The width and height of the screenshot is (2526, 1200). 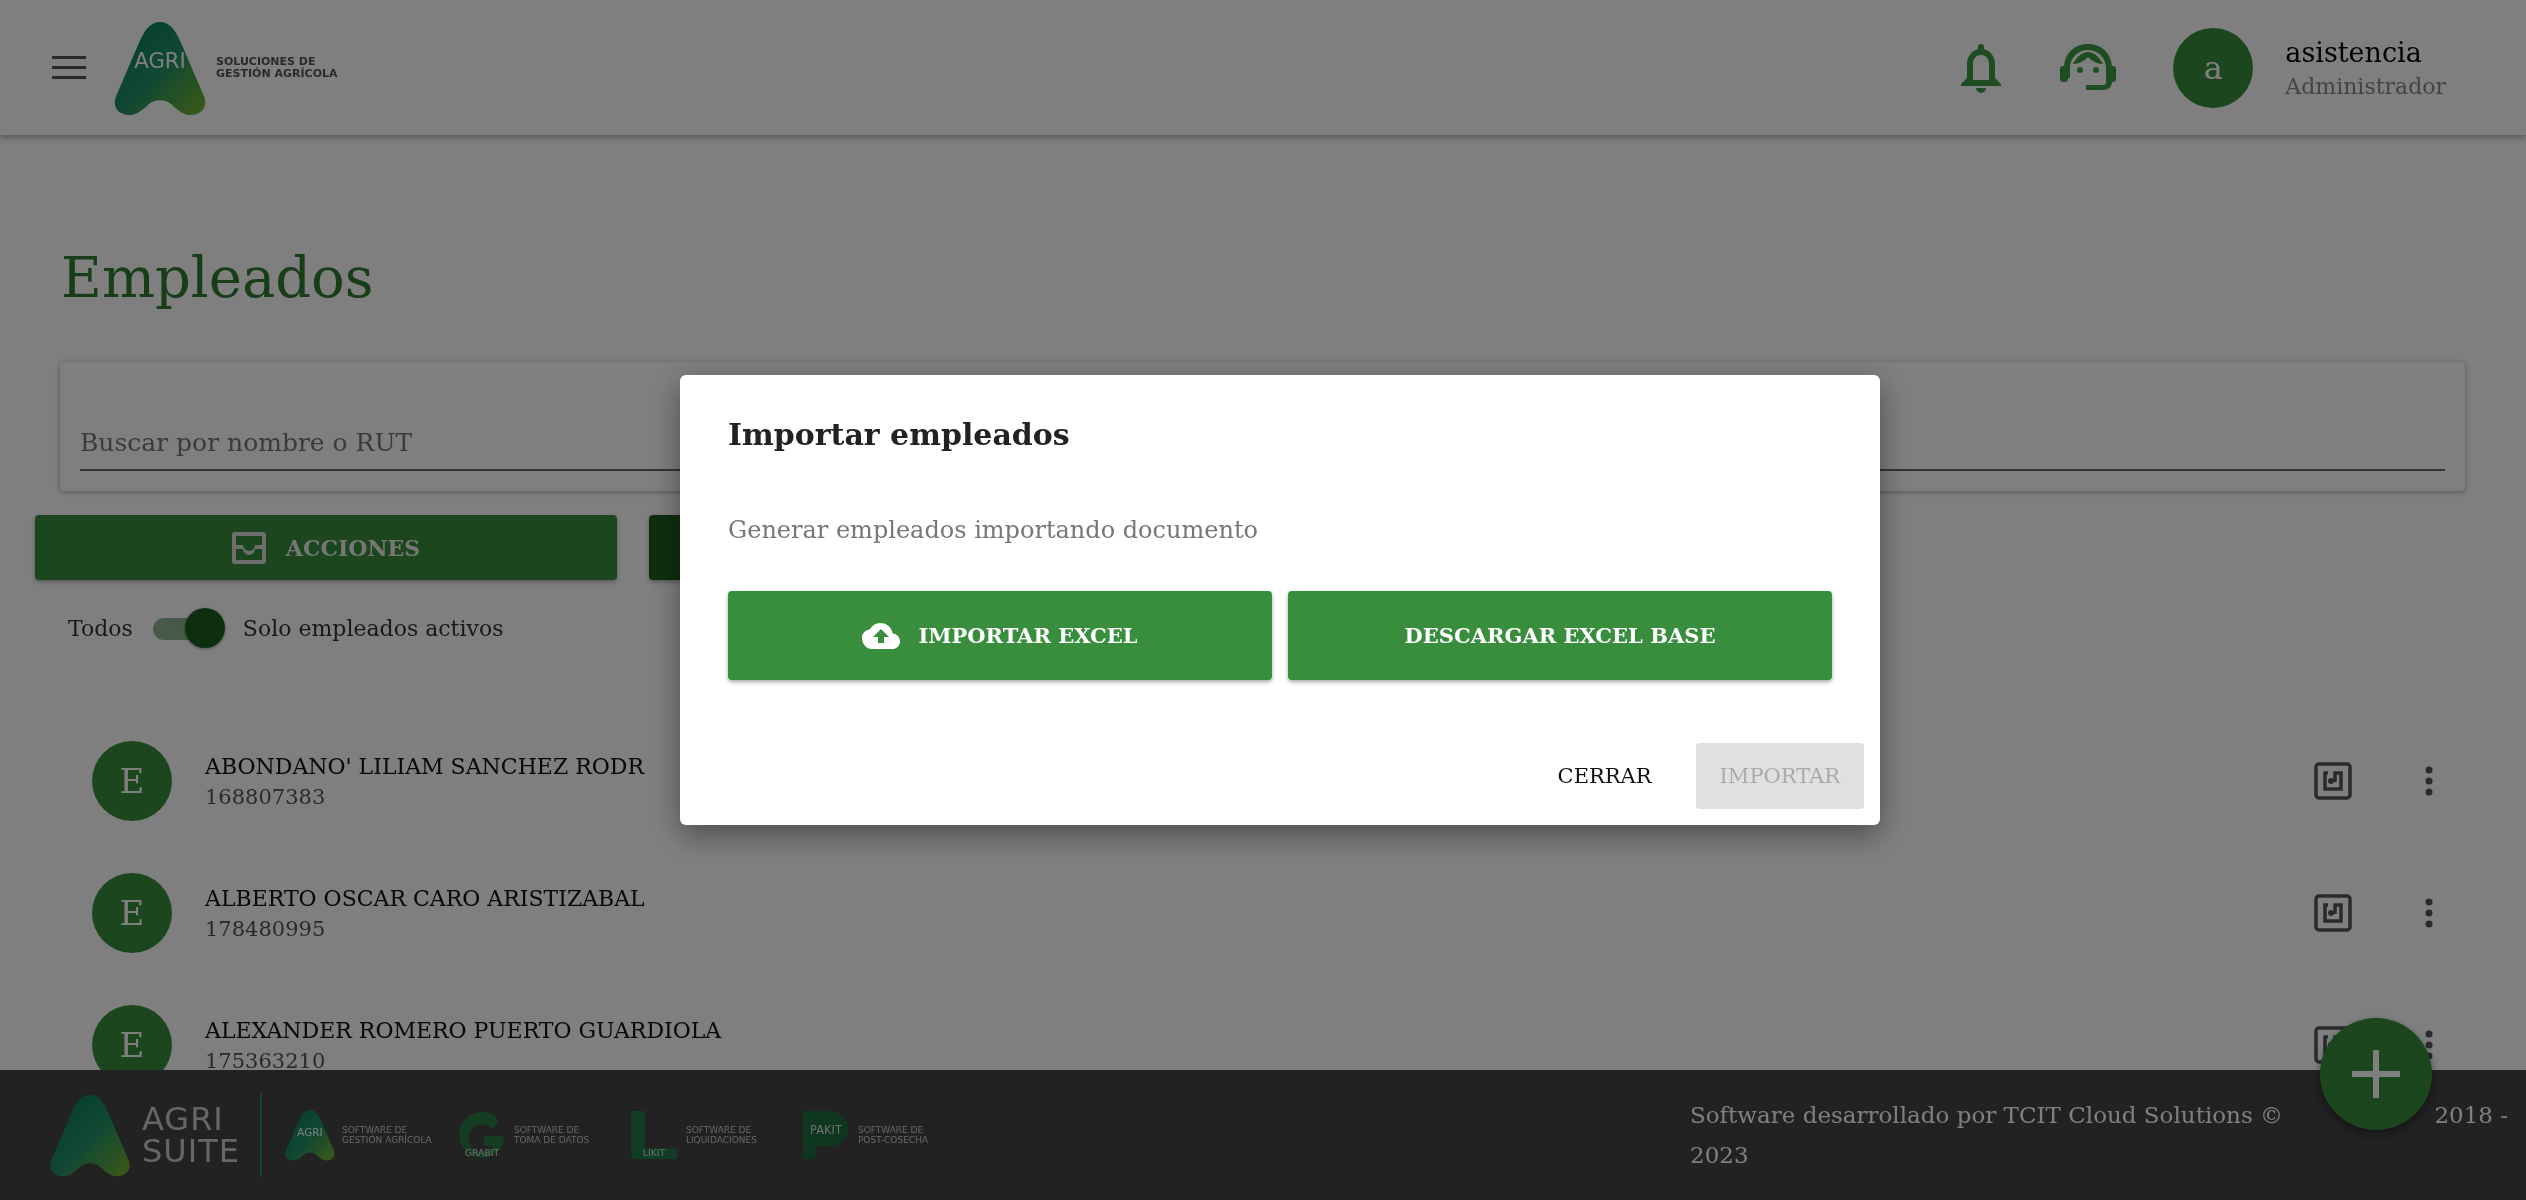 What do you see at coordinates (899, 435) in the screenshot?
I see `dialog-title: Importar empleados` at bounding box center [899, 435].